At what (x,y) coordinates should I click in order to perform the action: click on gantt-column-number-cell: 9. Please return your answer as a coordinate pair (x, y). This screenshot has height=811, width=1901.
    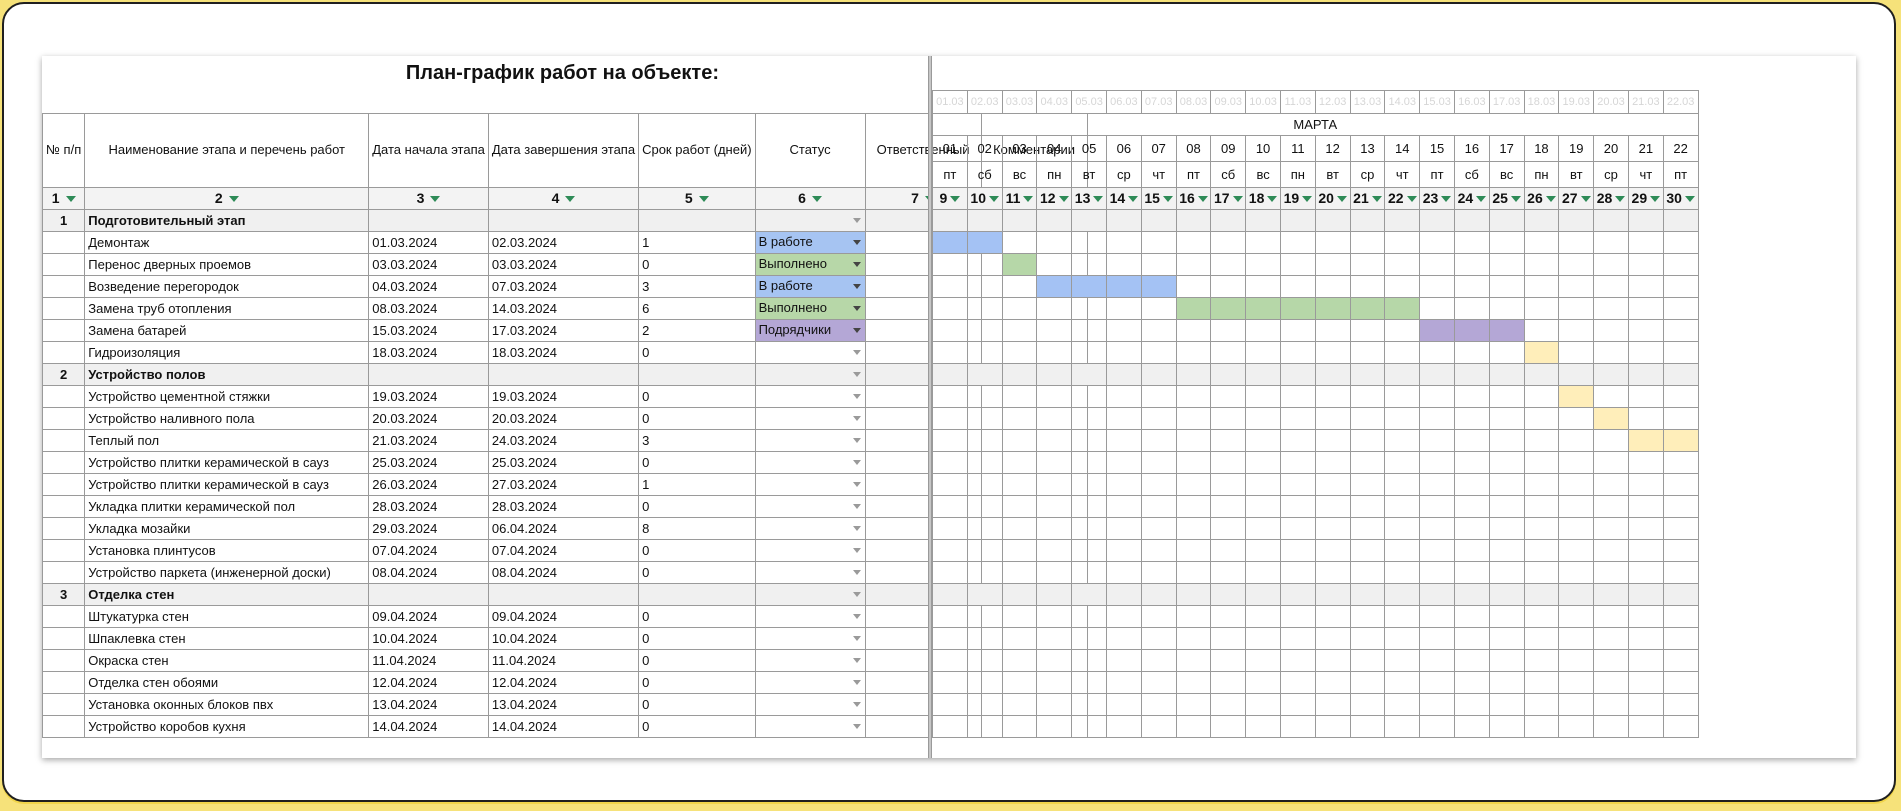
    Looking at the image, I should click on (950, 198).